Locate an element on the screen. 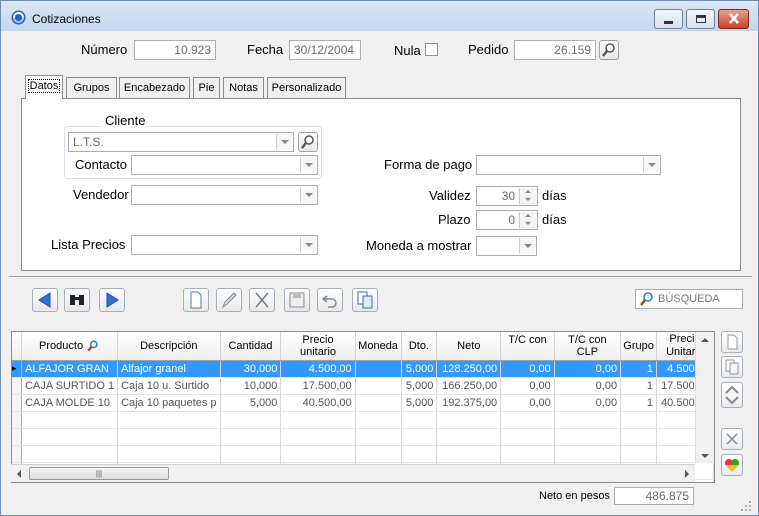 The image size is (759, 516). duplicate-row-button is located at coordinates (732, 367).